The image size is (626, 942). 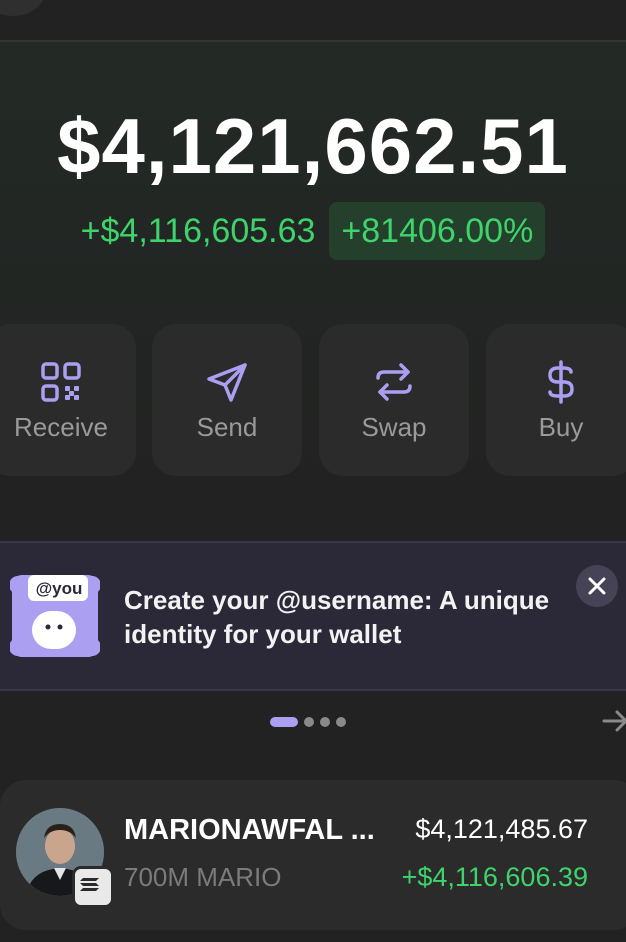 What do you see at coordinates (394, 382) in the screenshot?
I see `swap-icon` at bounding box center [394, 382].